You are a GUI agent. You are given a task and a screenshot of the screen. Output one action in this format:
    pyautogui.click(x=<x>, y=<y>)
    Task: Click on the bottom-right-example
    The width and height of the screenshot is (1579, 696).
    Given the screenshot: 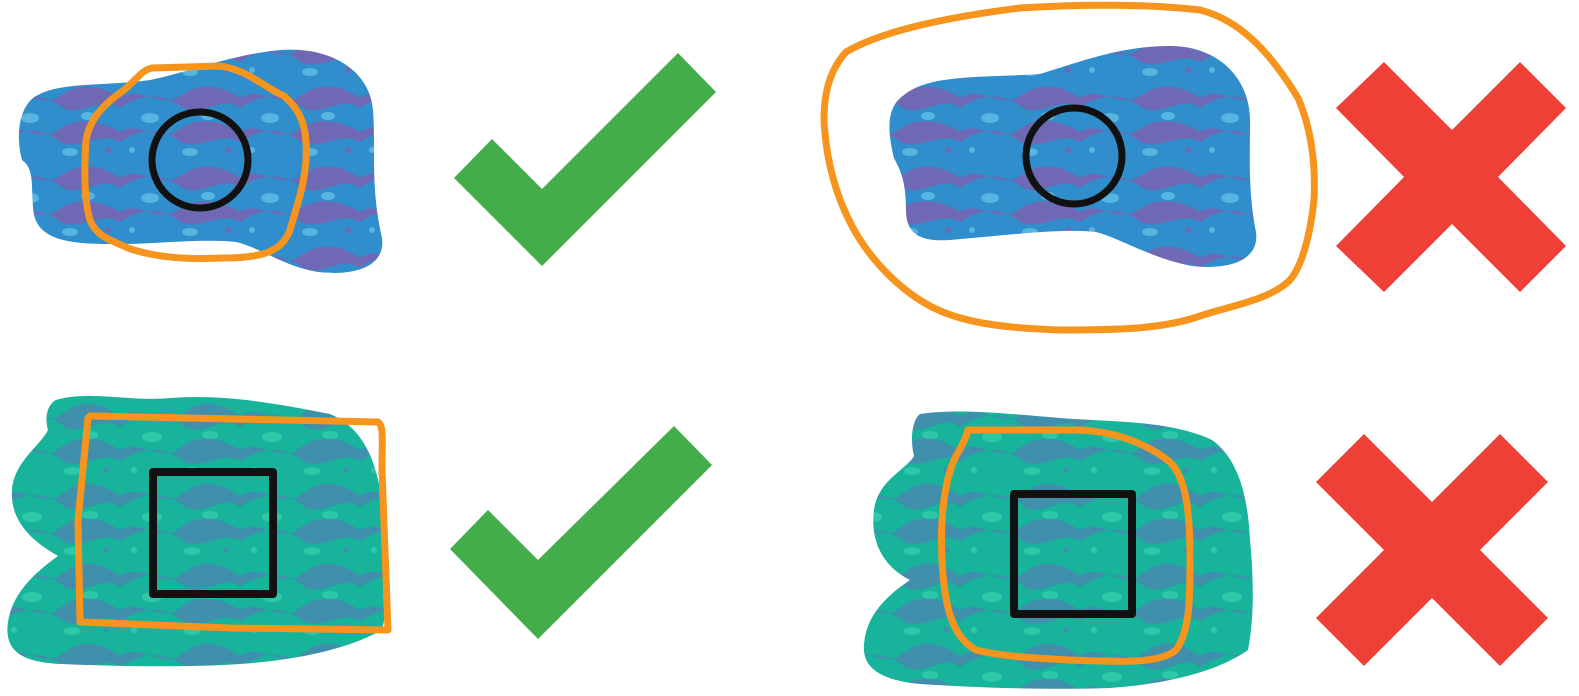 What is the action you would take?
    pyautogui.click(x=1058, y=550)
    